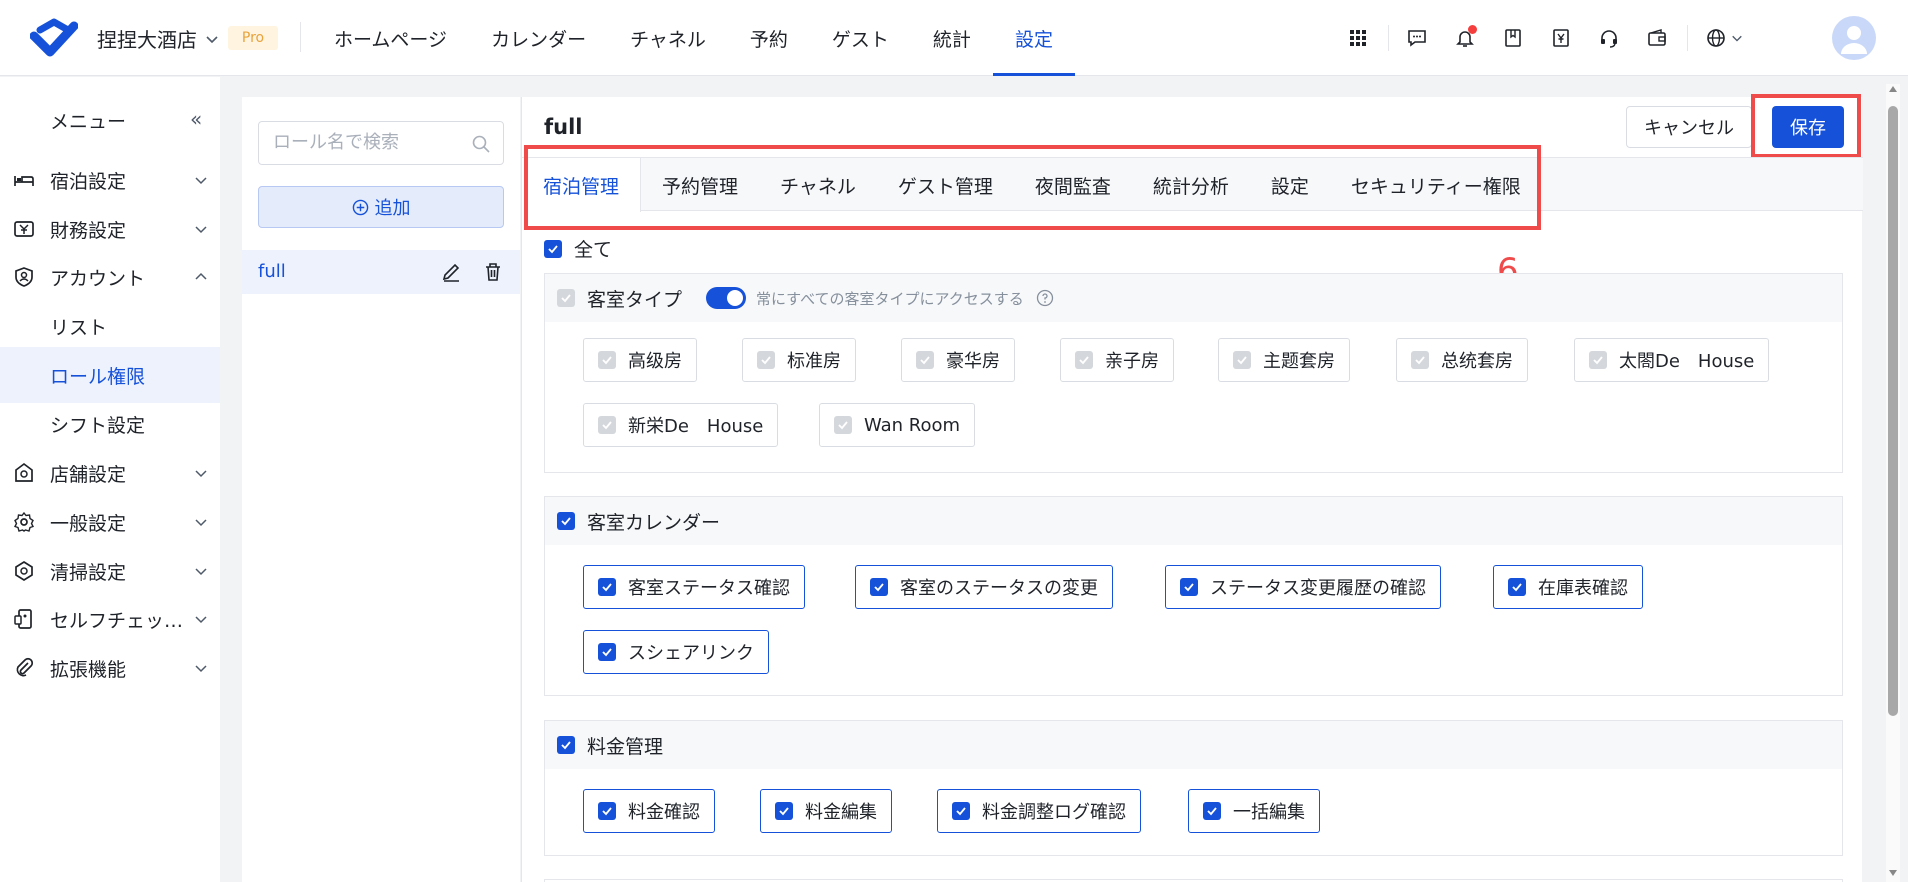  Describe the element at coordinates (1193, 298) in the screenshot. I see `group-header: 客室タイプ 常にすべての客室タイプにアクセスする` at that location.